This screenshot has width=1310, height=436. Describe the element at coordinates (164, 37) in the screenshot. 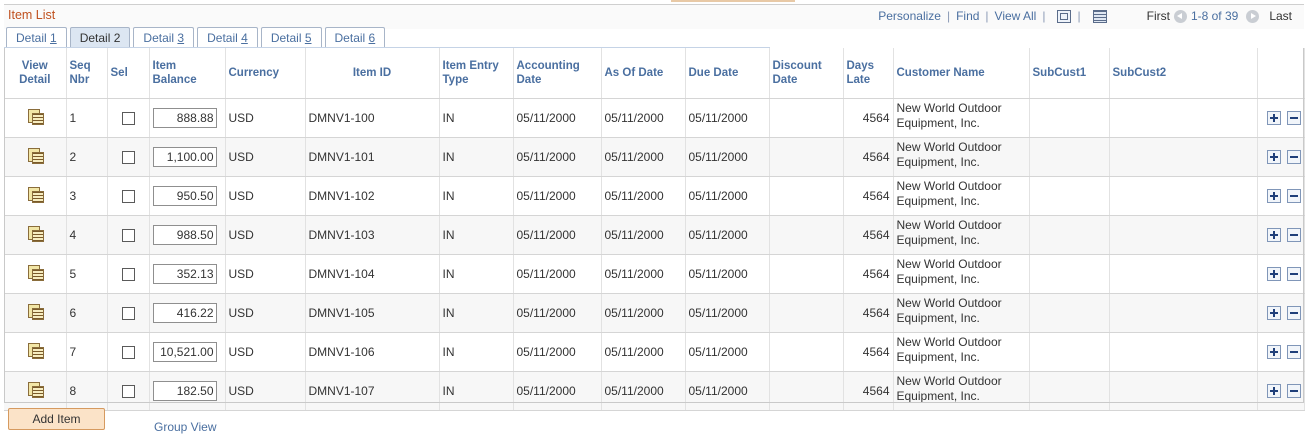

I see `tab-detail-3: Detail 3` at that location.